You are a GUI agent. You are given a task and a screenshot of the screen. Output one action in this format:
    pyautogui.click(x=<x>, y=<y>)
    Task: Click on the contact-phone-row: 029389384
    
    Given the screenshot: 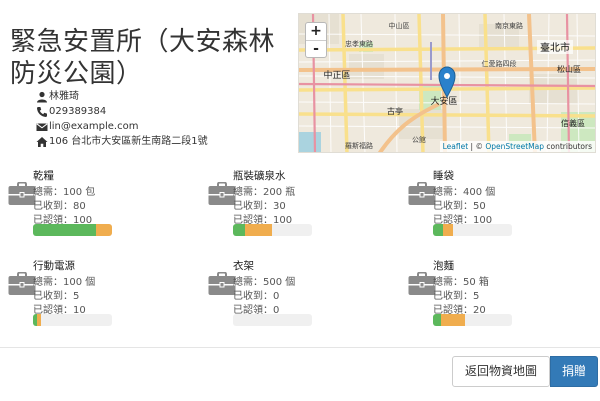 What is the action you would take?
    pyautogui.click(x=167, y=111)
    